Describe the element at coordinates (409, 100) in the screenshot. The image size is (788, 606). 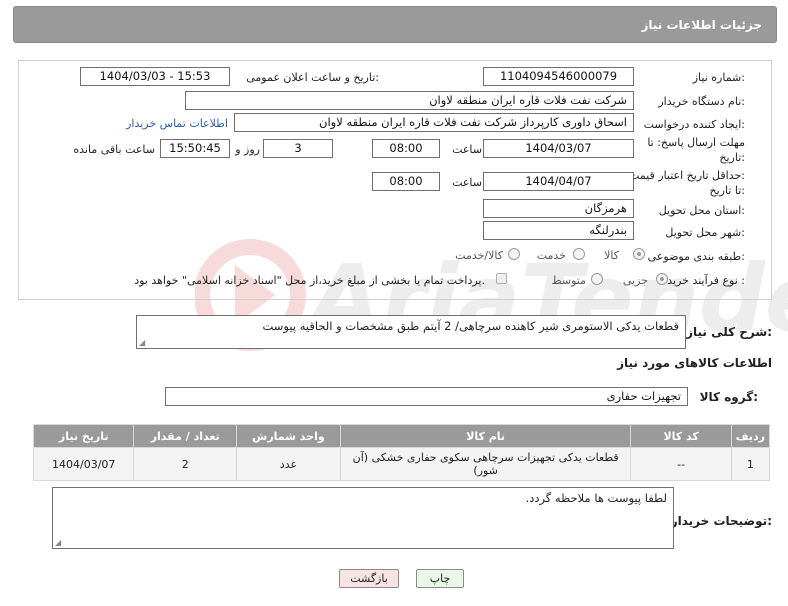
I see `buyer-org-field: شرکت نفت فلات قاره ایران منطقه لاوان` at that location.